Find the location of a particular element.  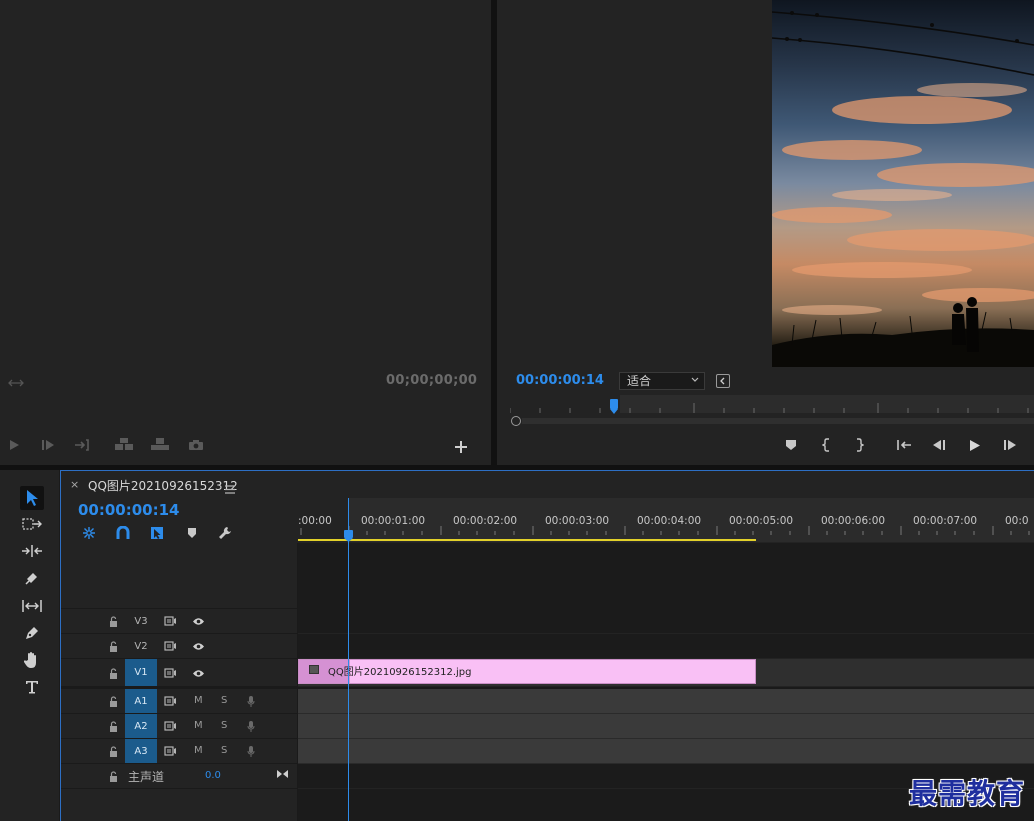

close-tab-icon: × is located at coordinates (74, 484).